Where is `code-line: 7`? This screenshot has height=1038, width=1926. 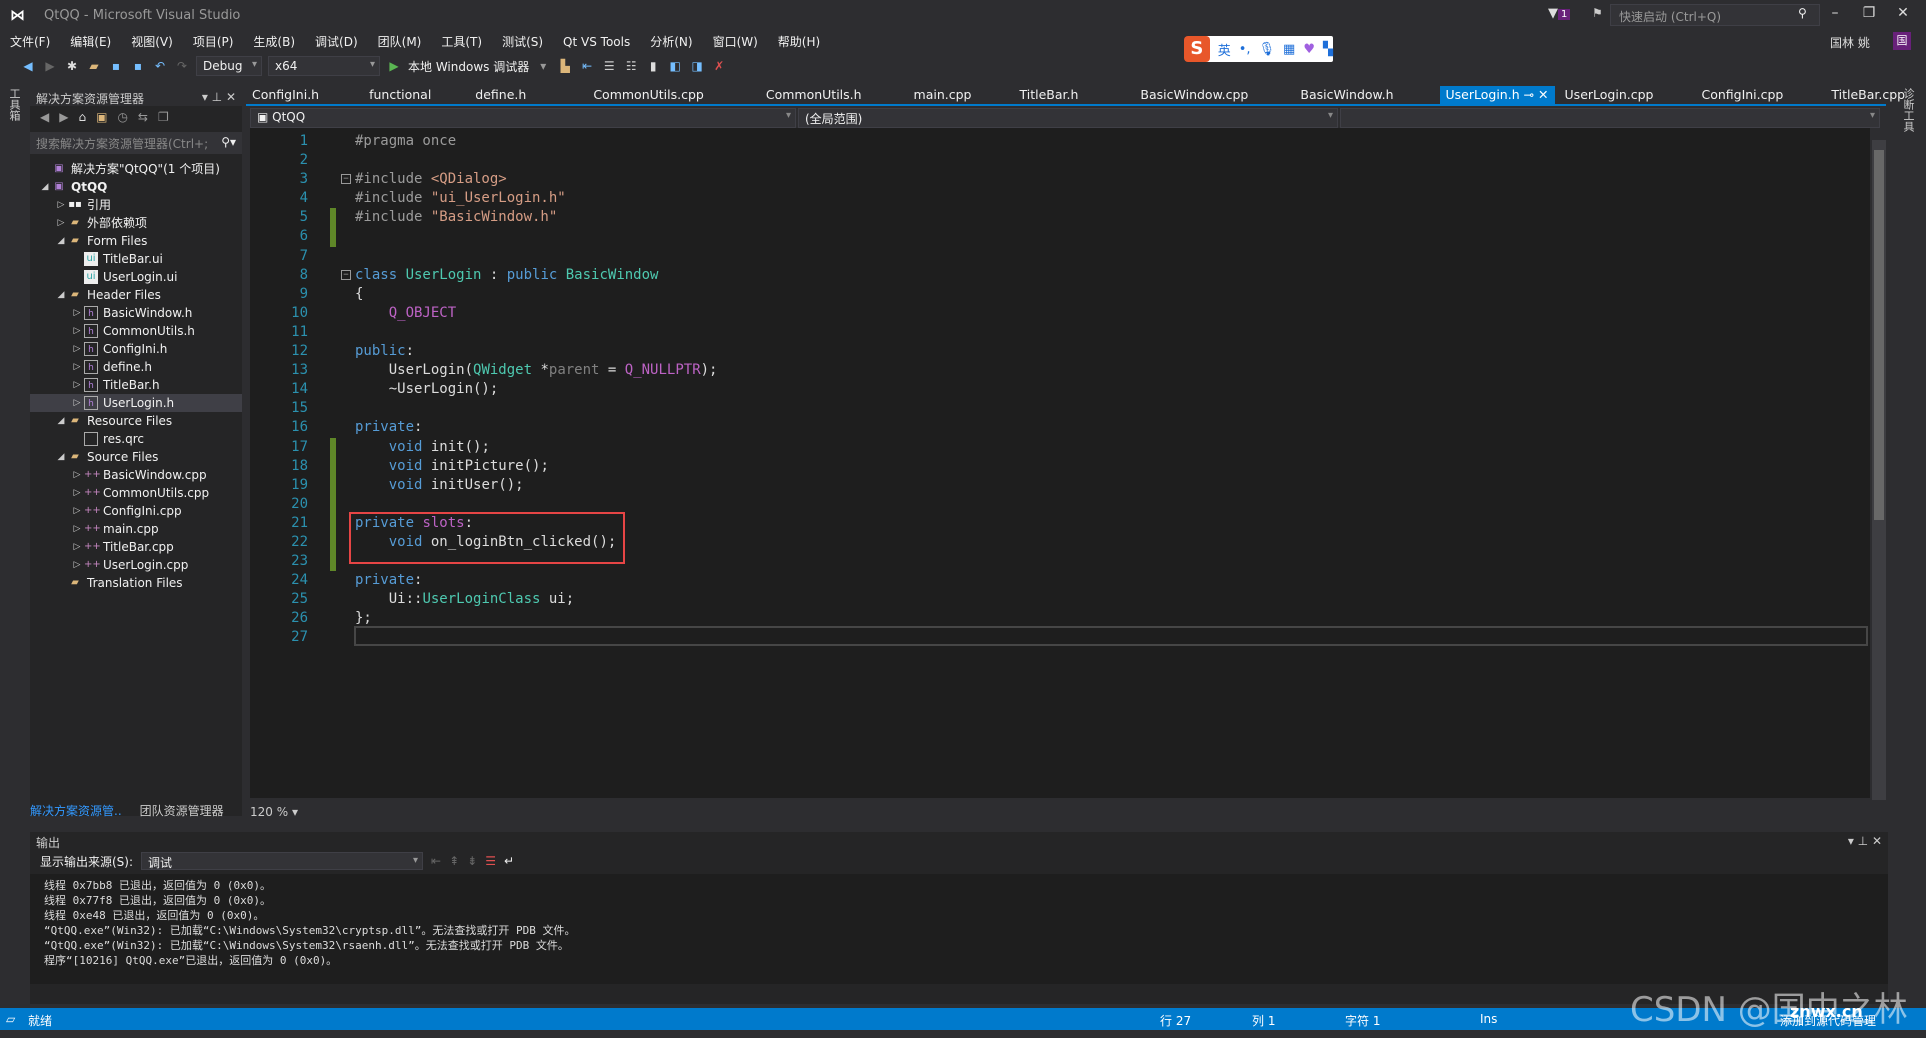
code-line: 7 is located at coordinates (483, 256).